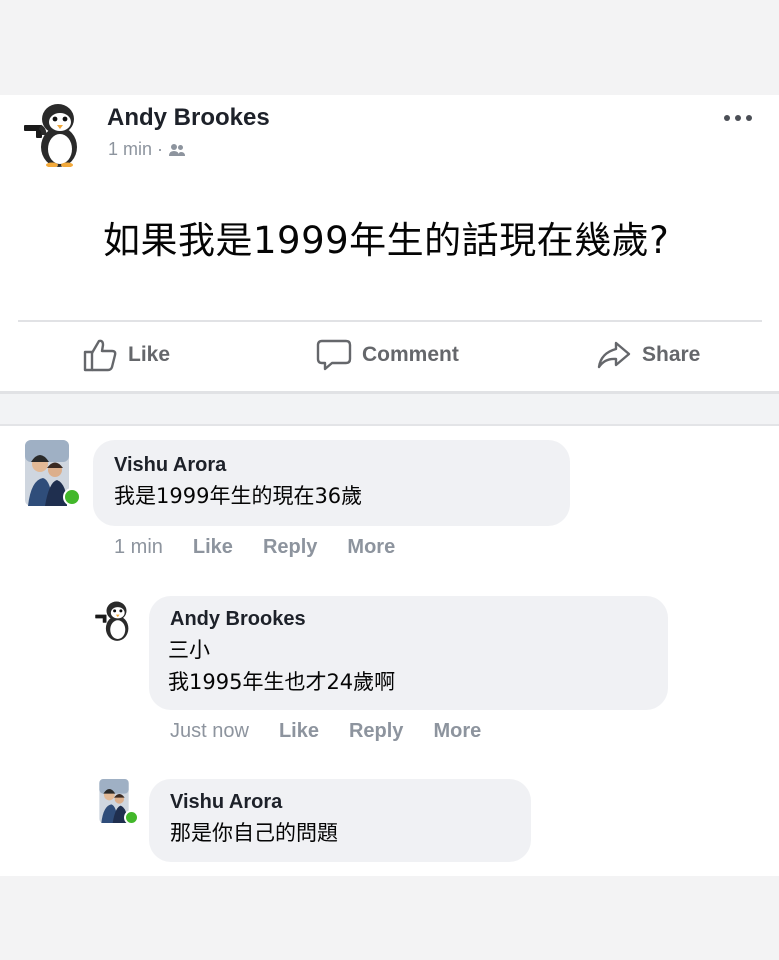 The width and height of the screenshot is (779, 960). I want to click on comment-bubble-1: Vishu Arora 我是1999年生的現在36歲, so click(331, 483).